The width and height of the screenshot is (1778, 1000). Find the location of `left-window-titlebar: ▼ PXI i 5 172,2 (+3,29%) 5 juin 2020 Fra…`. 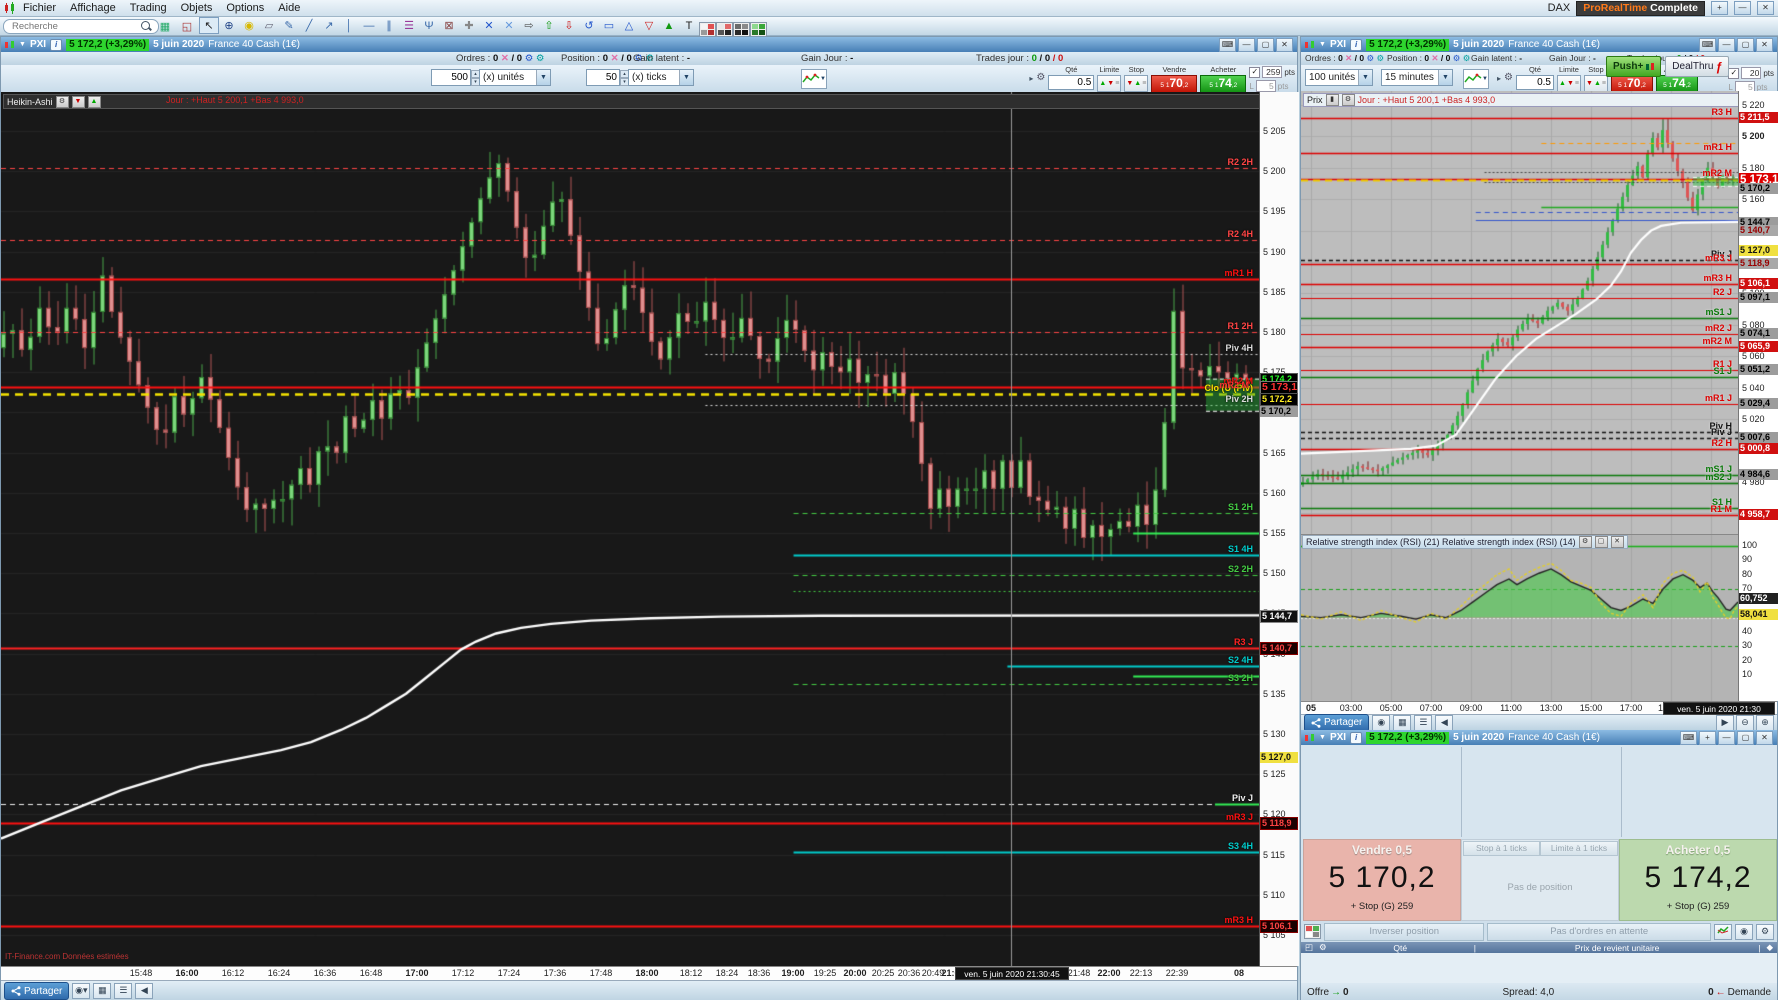

left-window-titlebar: ▼ PXI i 5 172,2 (+3,29%) 5 juin 2020 Fra… is located at coordinates (649, 44).